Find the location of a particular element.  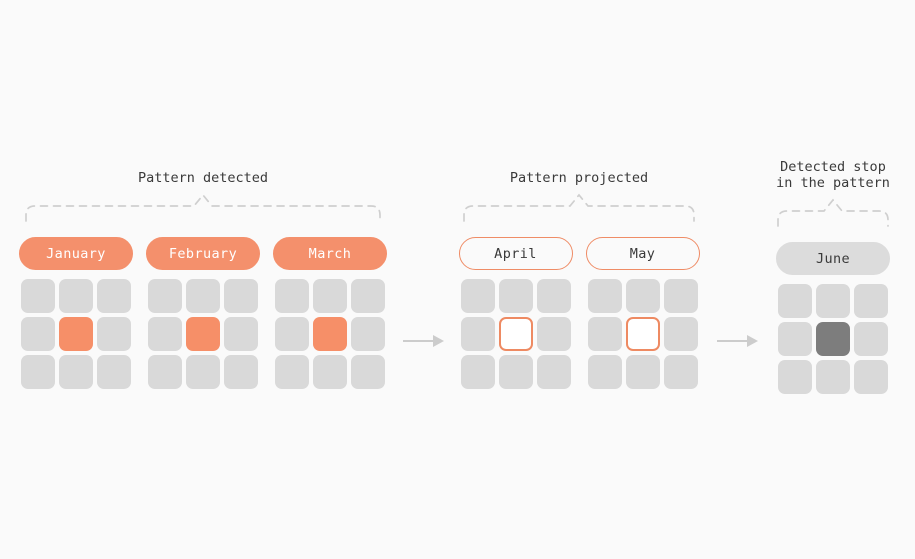

month-grid-april is located at coordinates (515, 334).